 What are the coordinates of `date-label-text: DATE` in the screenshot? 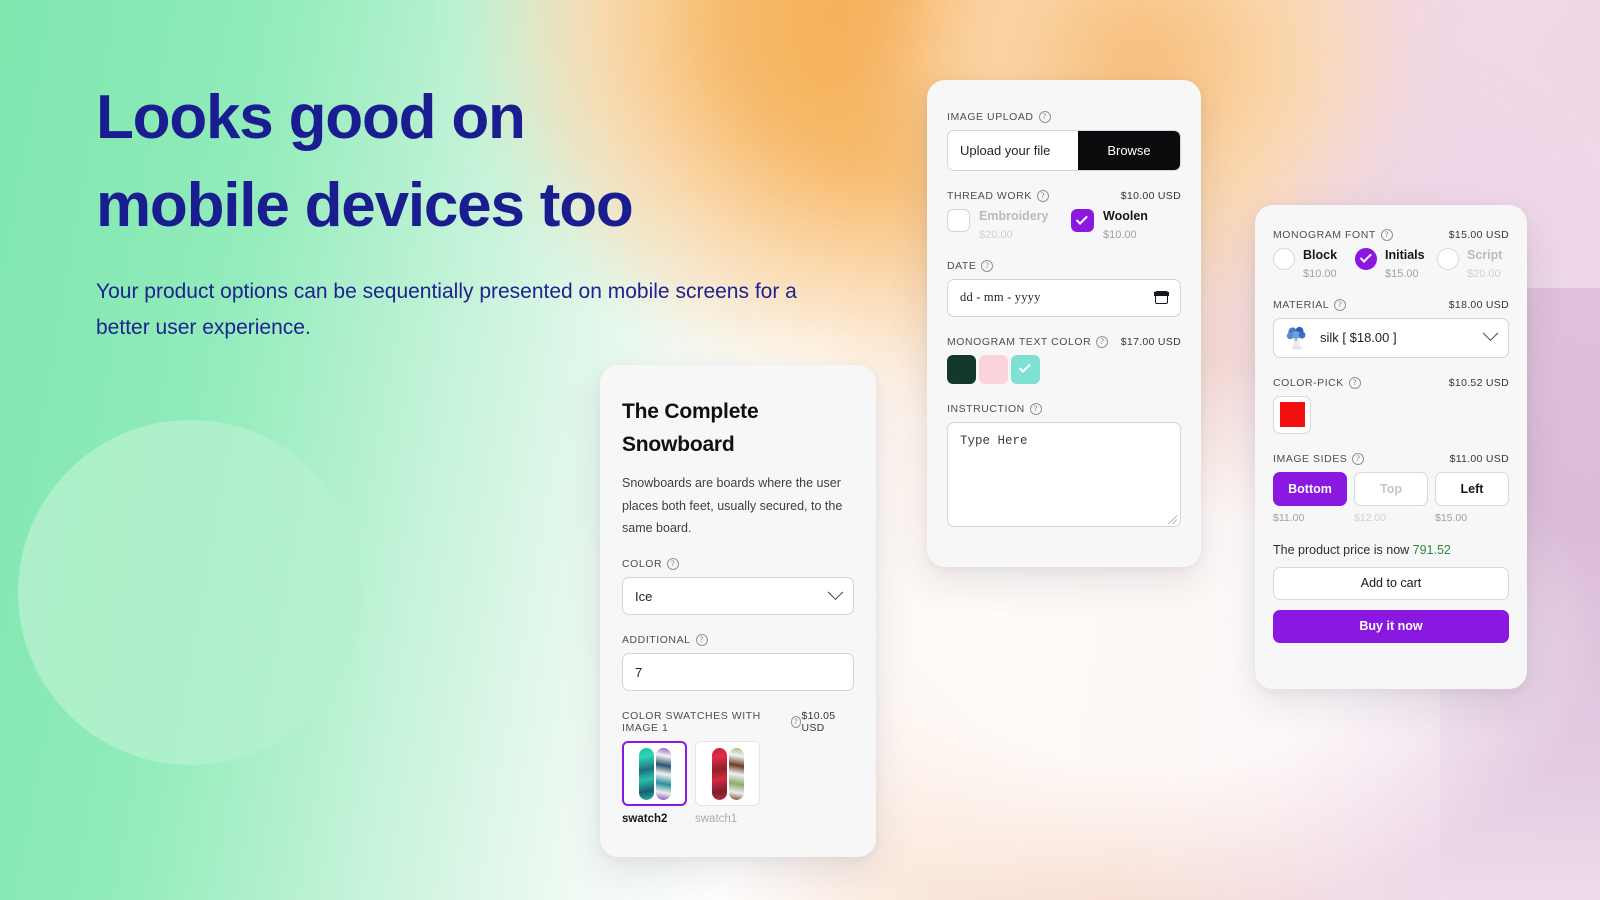 It's located at (962, 265).